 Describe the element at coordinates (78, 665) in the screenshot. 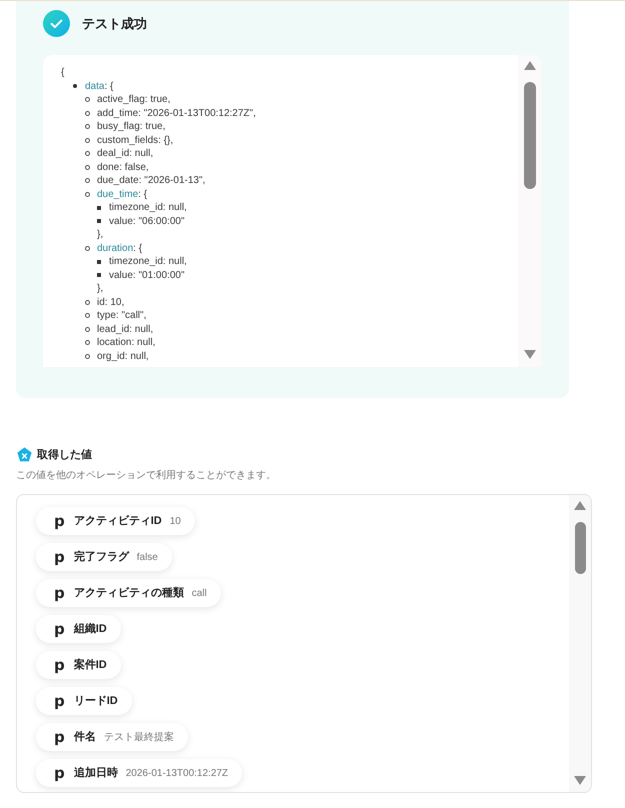

I see `variable-chip: p 案件ID` at that location.